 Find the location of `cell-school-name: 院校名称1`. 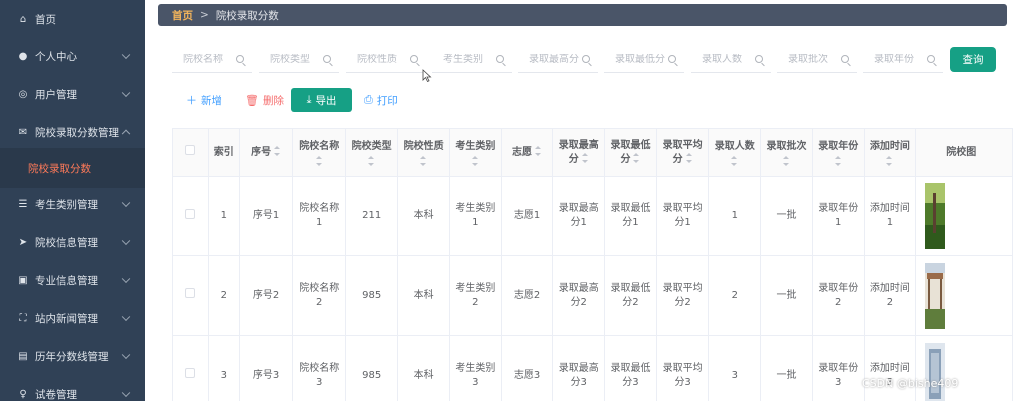

cell-school-name: 院校名称1 is located at coordinates (319, 216).